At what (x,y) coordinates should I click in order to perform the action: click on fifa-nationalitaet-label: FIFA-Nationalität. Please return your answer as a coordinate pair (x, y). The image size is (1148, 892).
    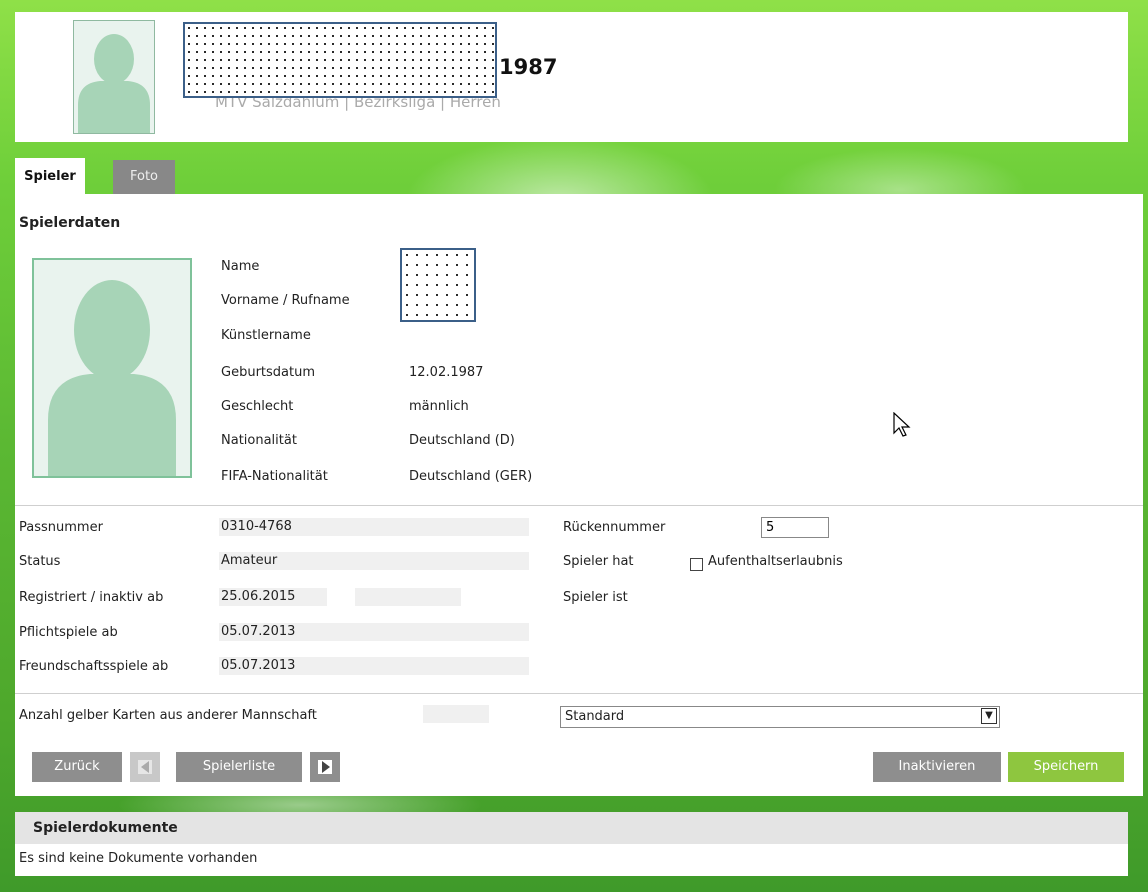
    Looking at the image, I should click on (274, 476).